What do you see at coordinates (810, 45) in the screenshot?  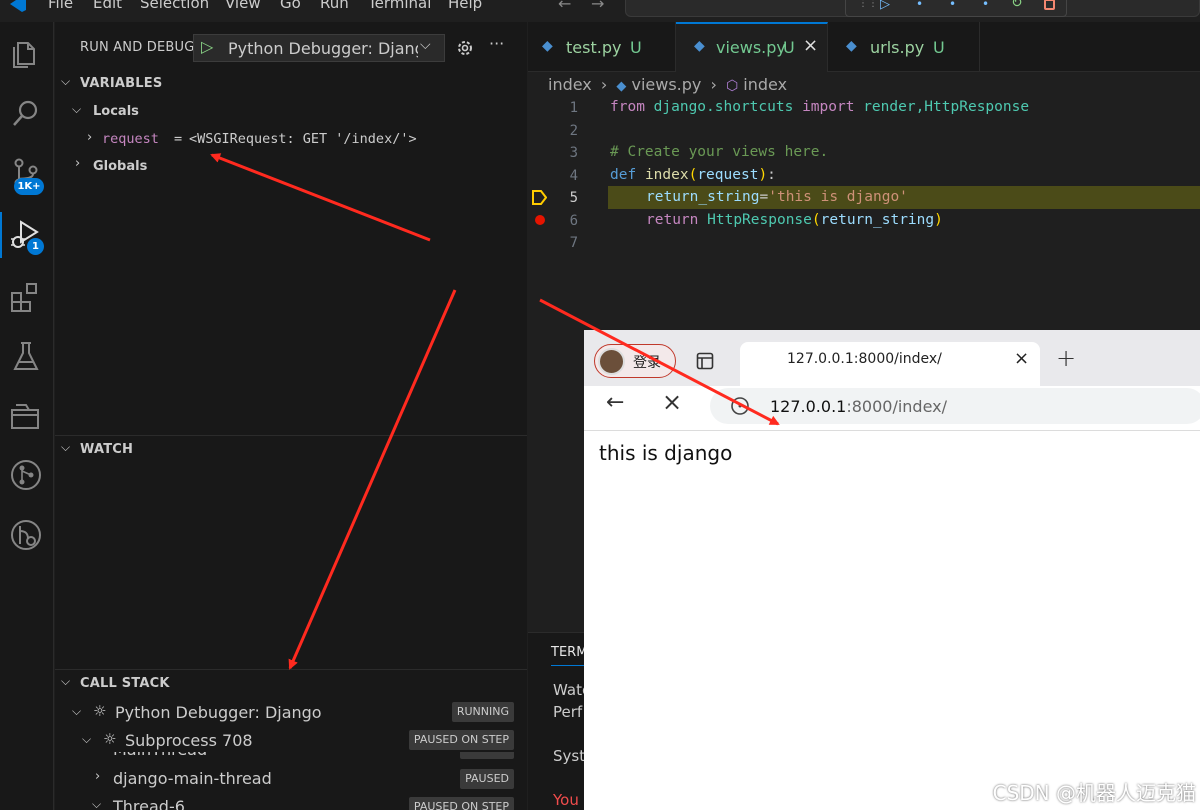 I see `close-icon: ×` at bounding box center [810, 45].